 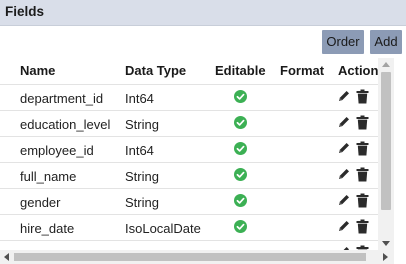 I want to click on scroll-right-arrow, so click(x=385, y=257).